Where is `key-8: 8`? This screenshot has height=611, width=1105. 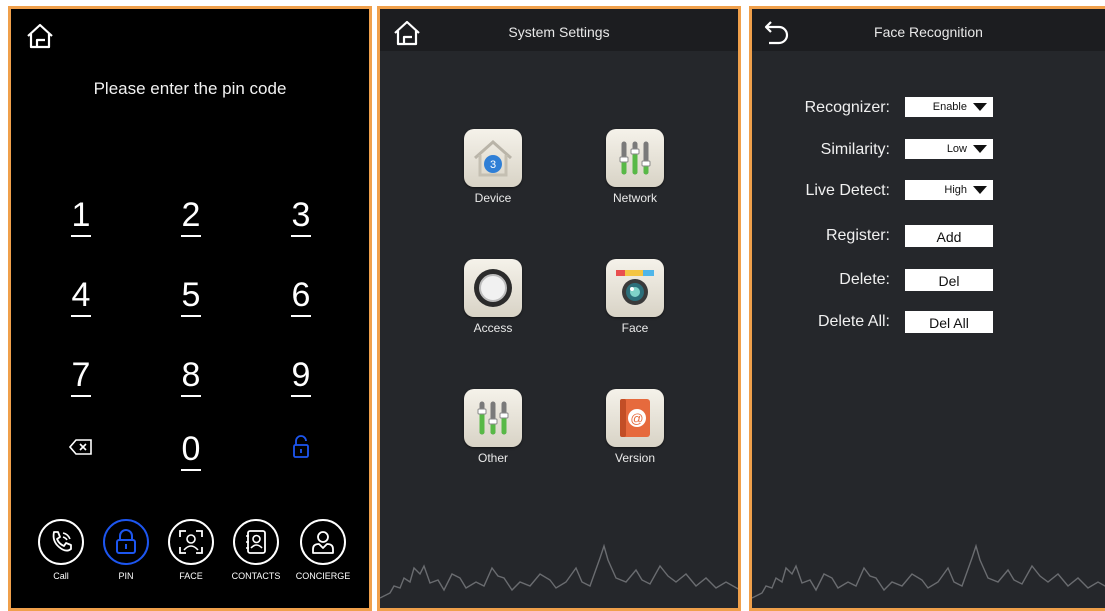 key-8: 8 is located at coordinates (191, 381).